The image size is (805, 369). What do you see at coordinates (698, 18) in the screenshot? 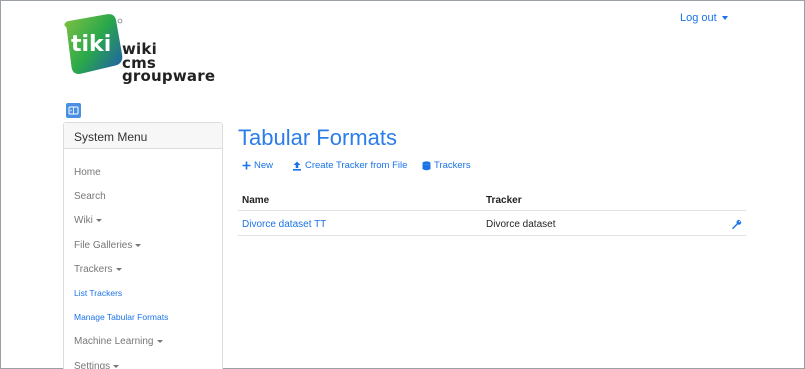
I see `logout-label: Log out` at bounding box center [698, 18].